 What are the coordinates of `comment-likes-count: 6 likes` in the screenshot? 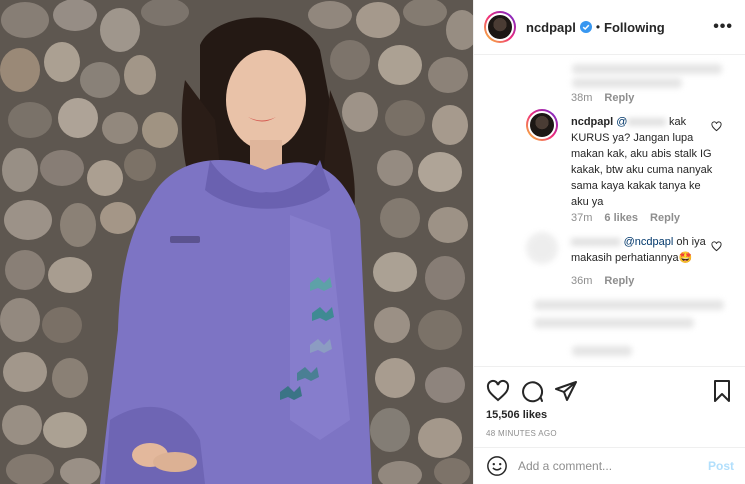 It's located at (621, 218).